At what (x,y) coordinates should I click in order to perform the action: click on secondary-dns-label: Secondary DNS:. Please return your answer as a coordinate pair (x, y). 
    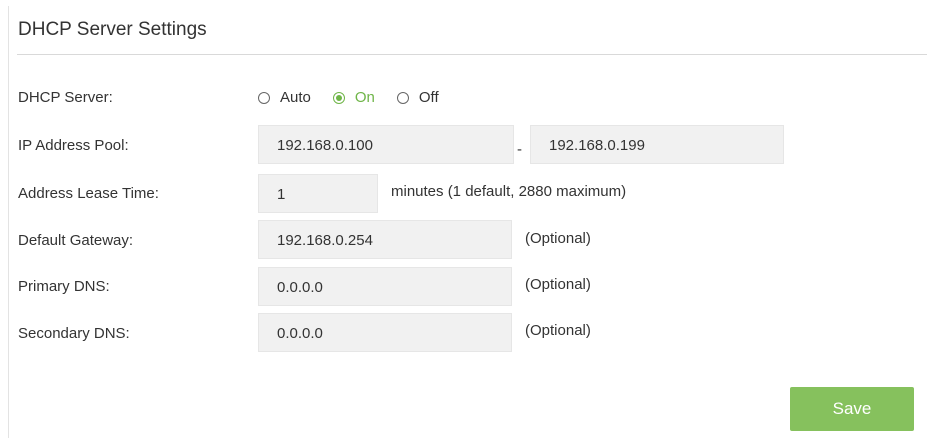
    Looking at the image, I should click on (74, 333).